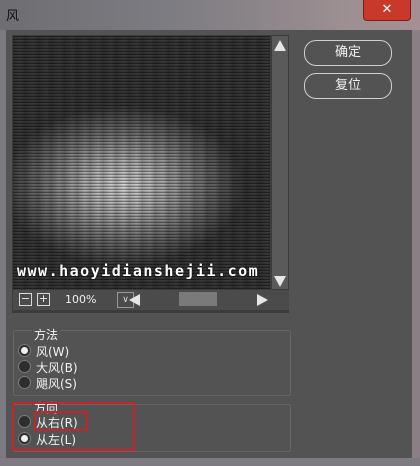 This screenshot has height=466, width=420. Describe the element at coordinates (210, 462) in the screenshot. I see `window-frame-bottom` at that location.